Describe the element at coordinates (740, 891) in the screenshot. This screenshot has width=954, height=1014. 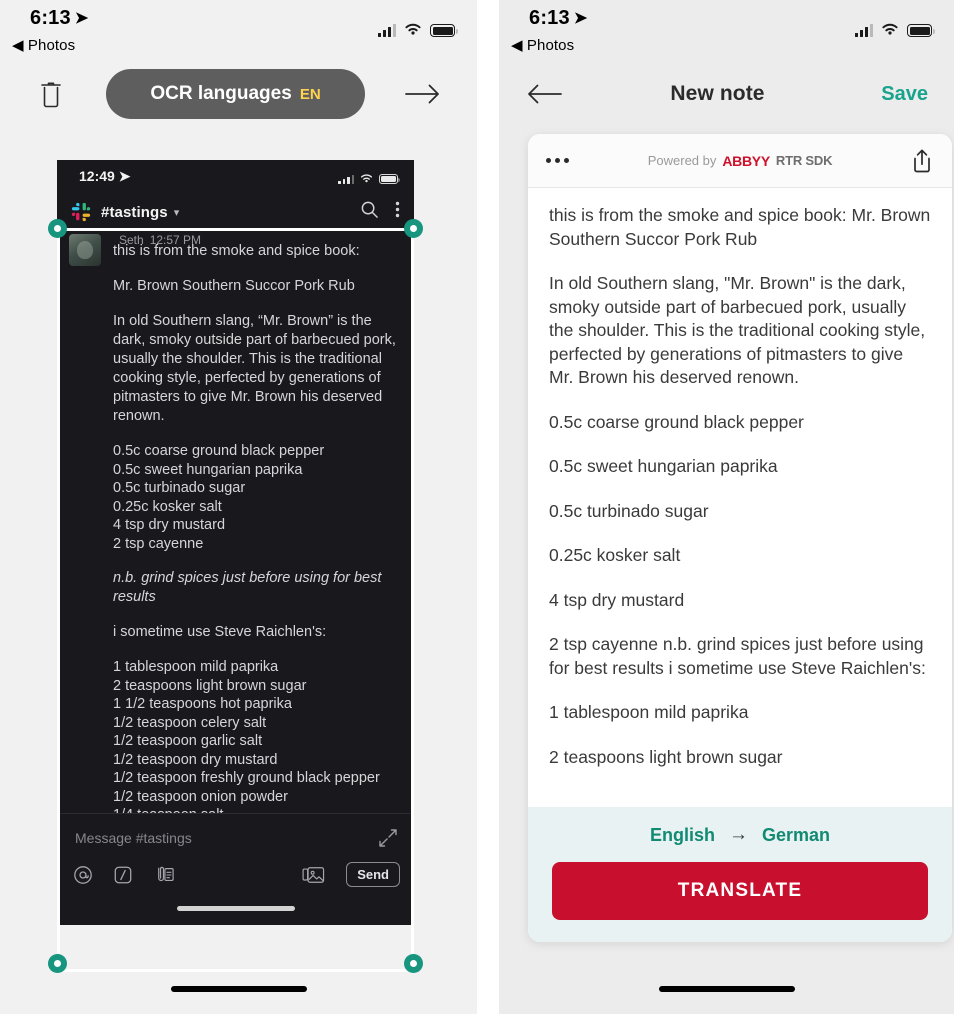
I see `translate-button: TRANSLATE` at that location.